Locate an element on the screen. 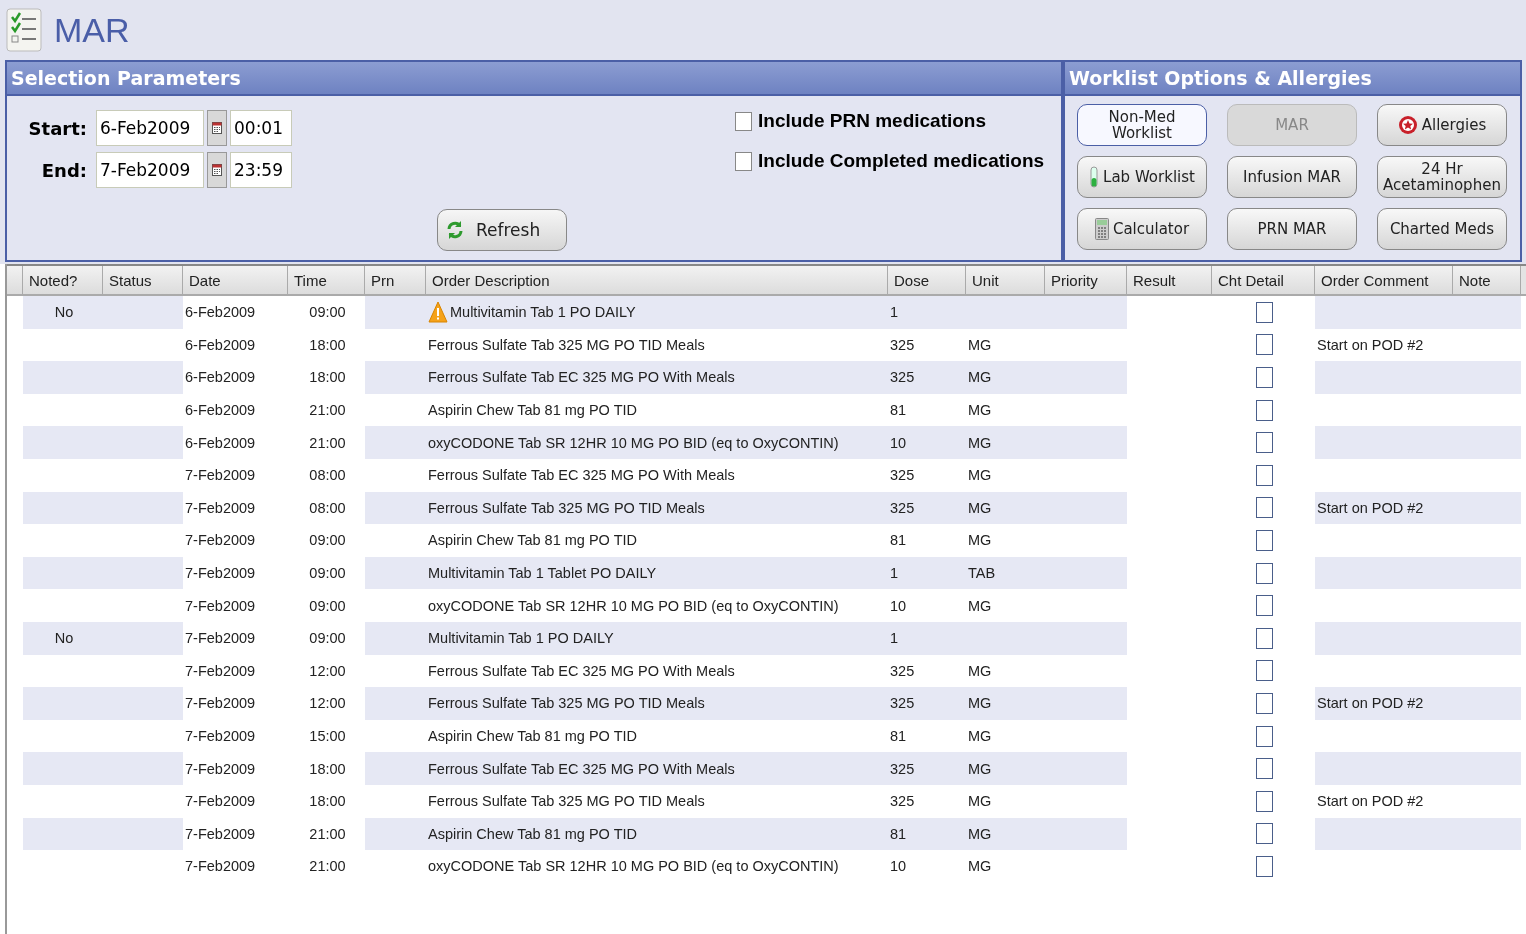 This screenshot has height=934, width=1526. column-header: Status is located at coordinates (143, 280).